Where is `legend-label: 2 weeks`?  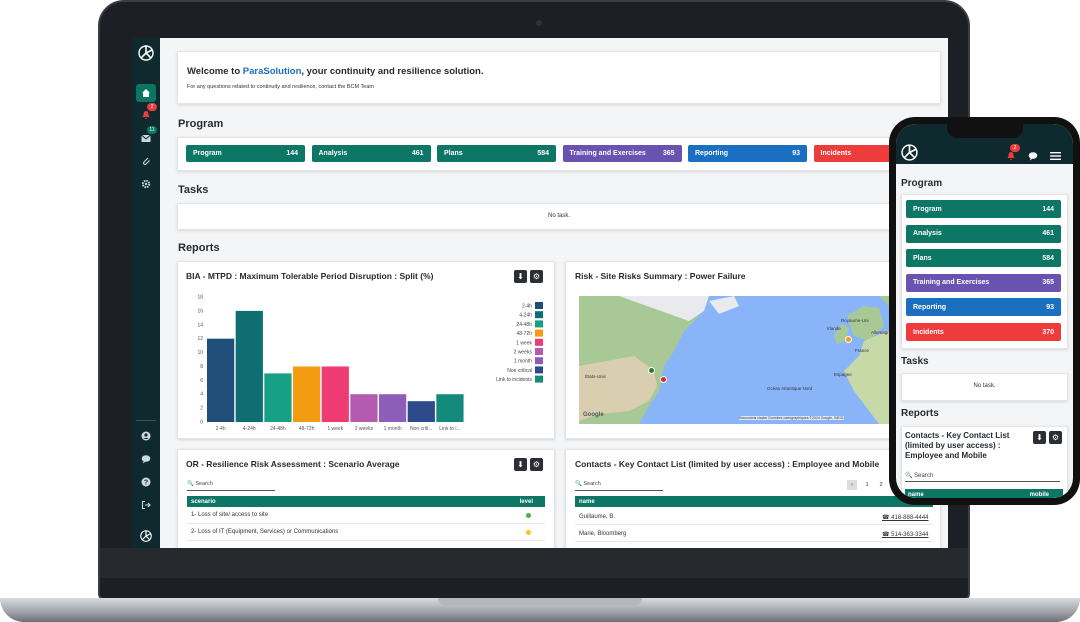 legend-label: 2 weeks is located at coordinates (523, 353).